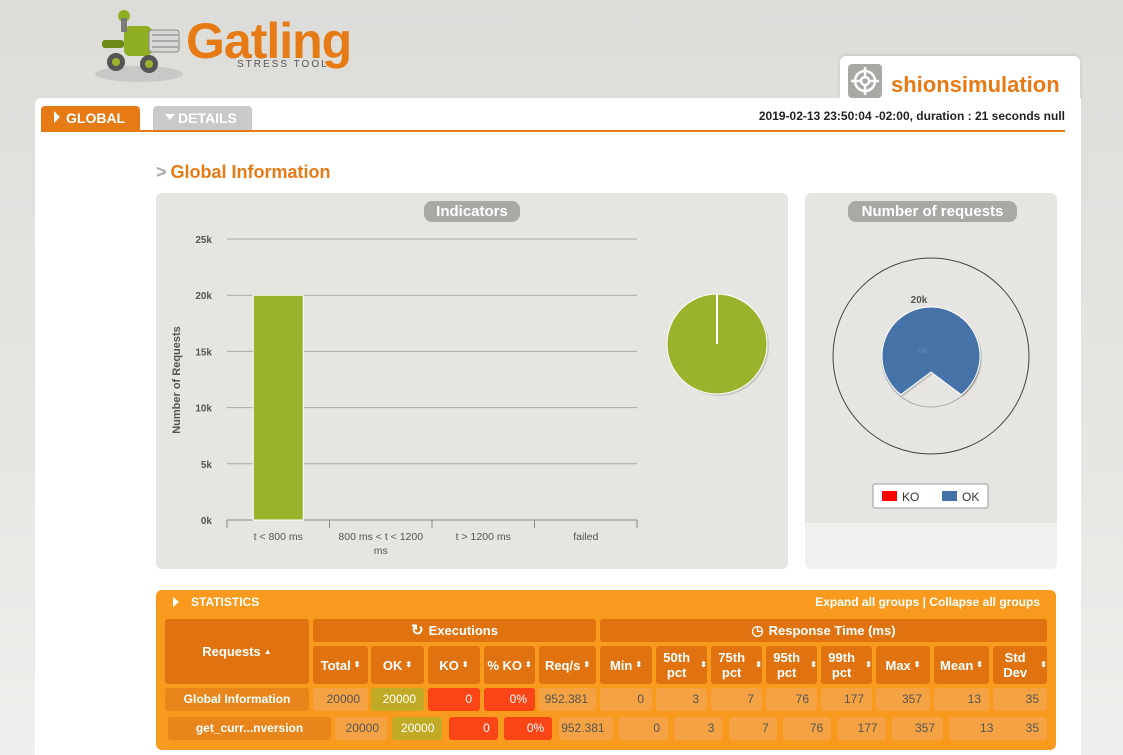  What do you see at coordinates (927, 602) in the screenshot?
I see `group-links: Expand all groups | Collapse all groups` at bounding box center [927, 602].